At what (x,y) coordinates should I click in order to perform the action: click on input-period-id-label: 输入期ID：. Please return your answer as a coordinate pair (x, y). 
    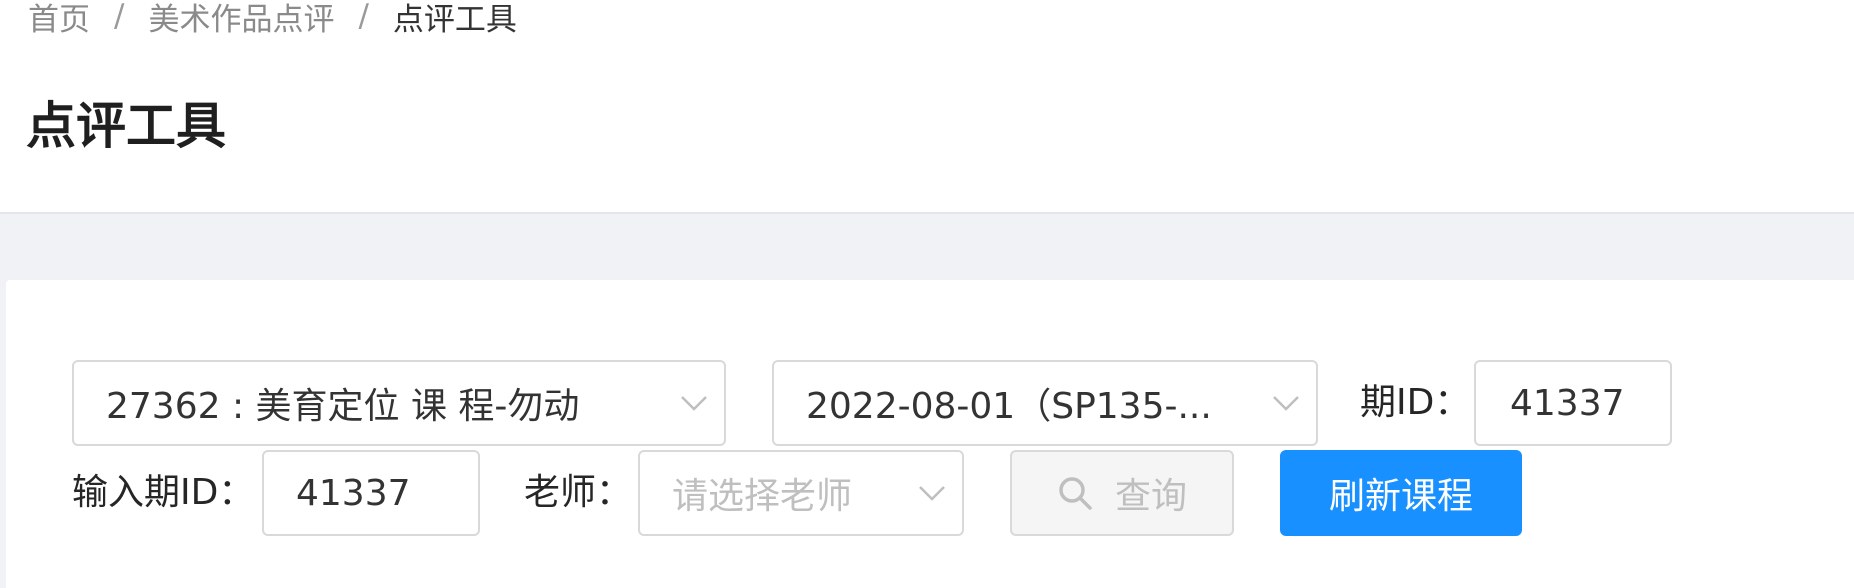
    Looking at the image, I should click on (163, 492).